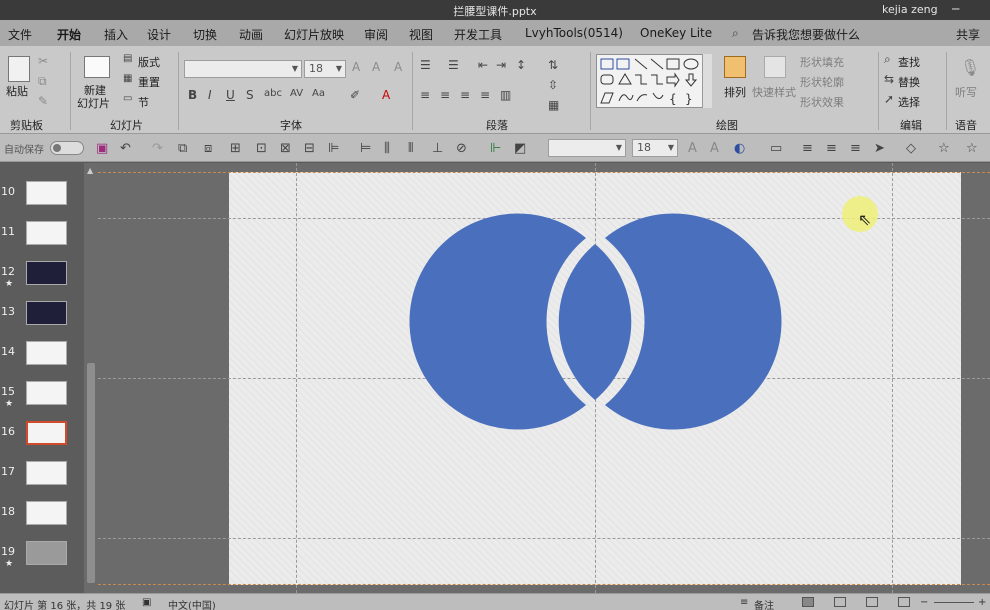  I want to click on slide-thumbnail-item: 12 ★, so click(42, 280).